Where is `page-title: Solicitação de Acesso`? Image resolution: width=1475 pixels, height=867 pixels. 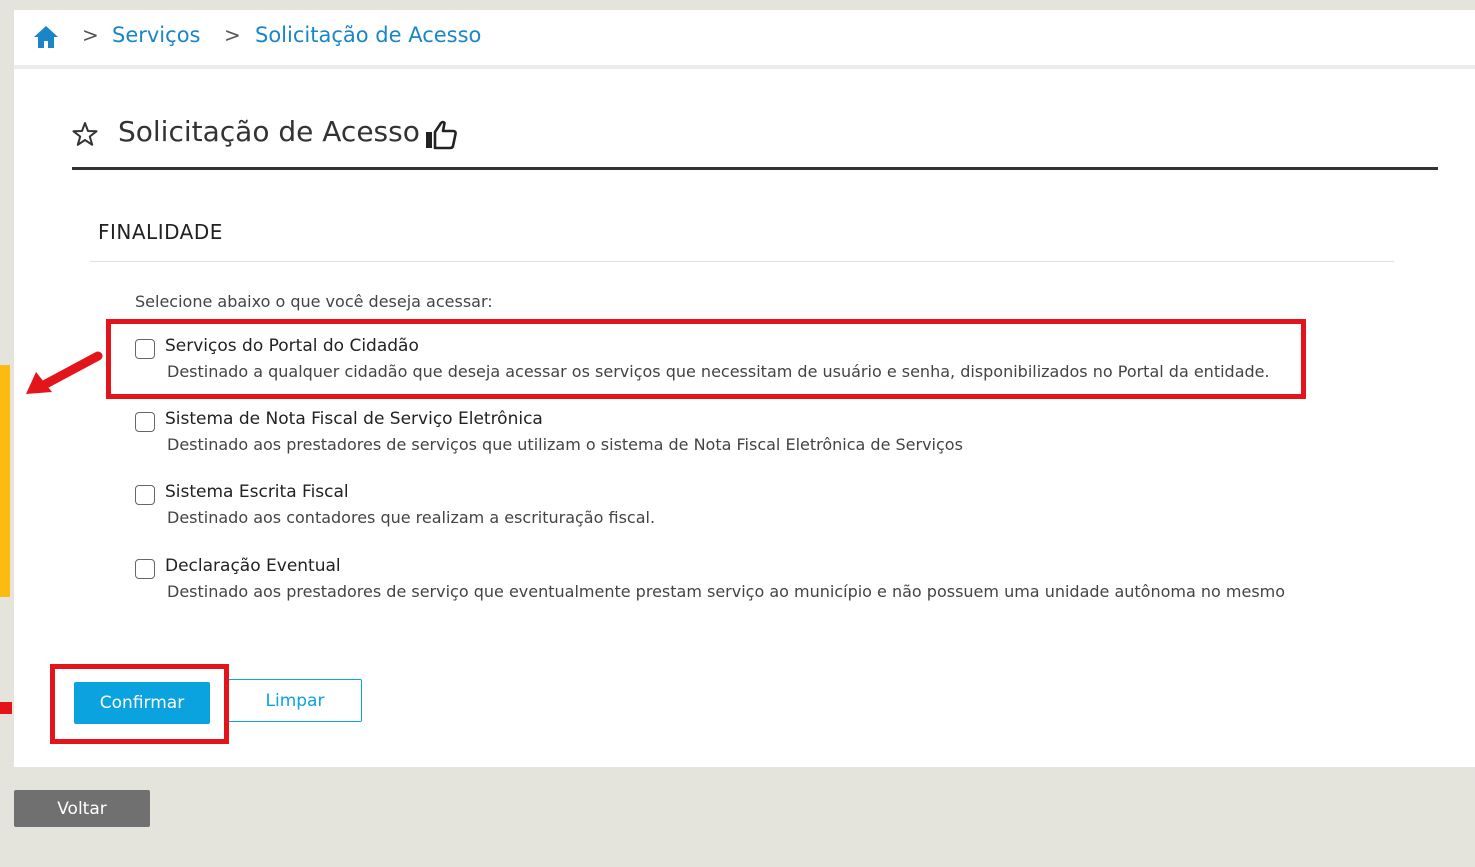
page-title: Solicitação de Acesso is located at coordinates (269, 131).